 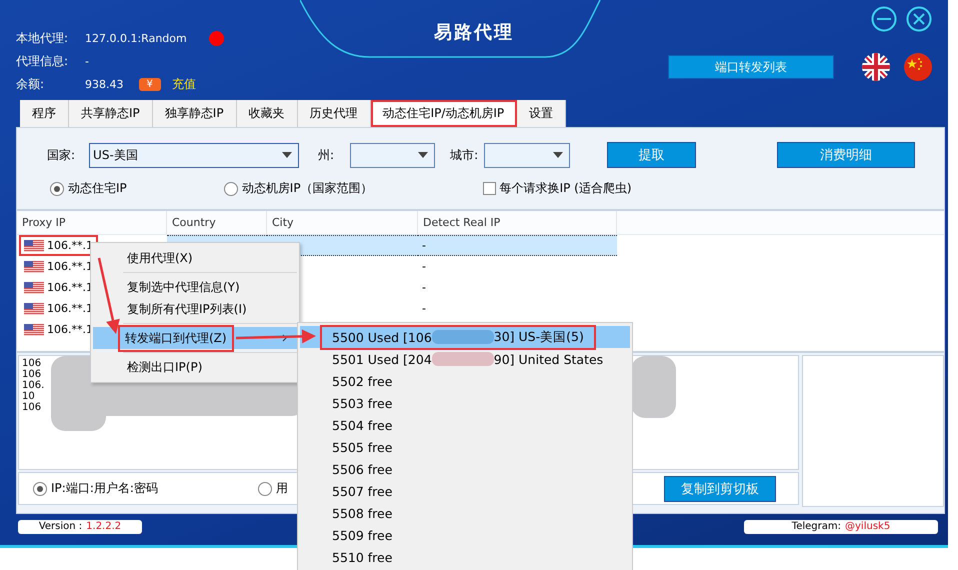 I want to click on radio-label: IP:端口:用户名:密码, so click(x=104, y=488).